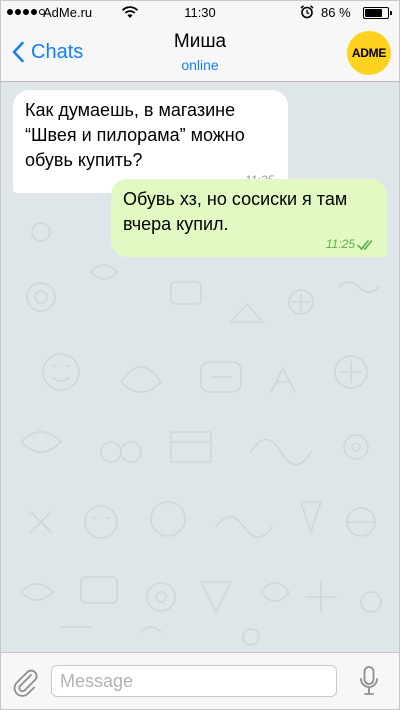 Image resolution: width=400 pixels, height=710 pixels. Describe the element at coordinates (200, 12) in the screenshot. I see `status-bar: AdMe.ru 11:30 86 %` at that location.